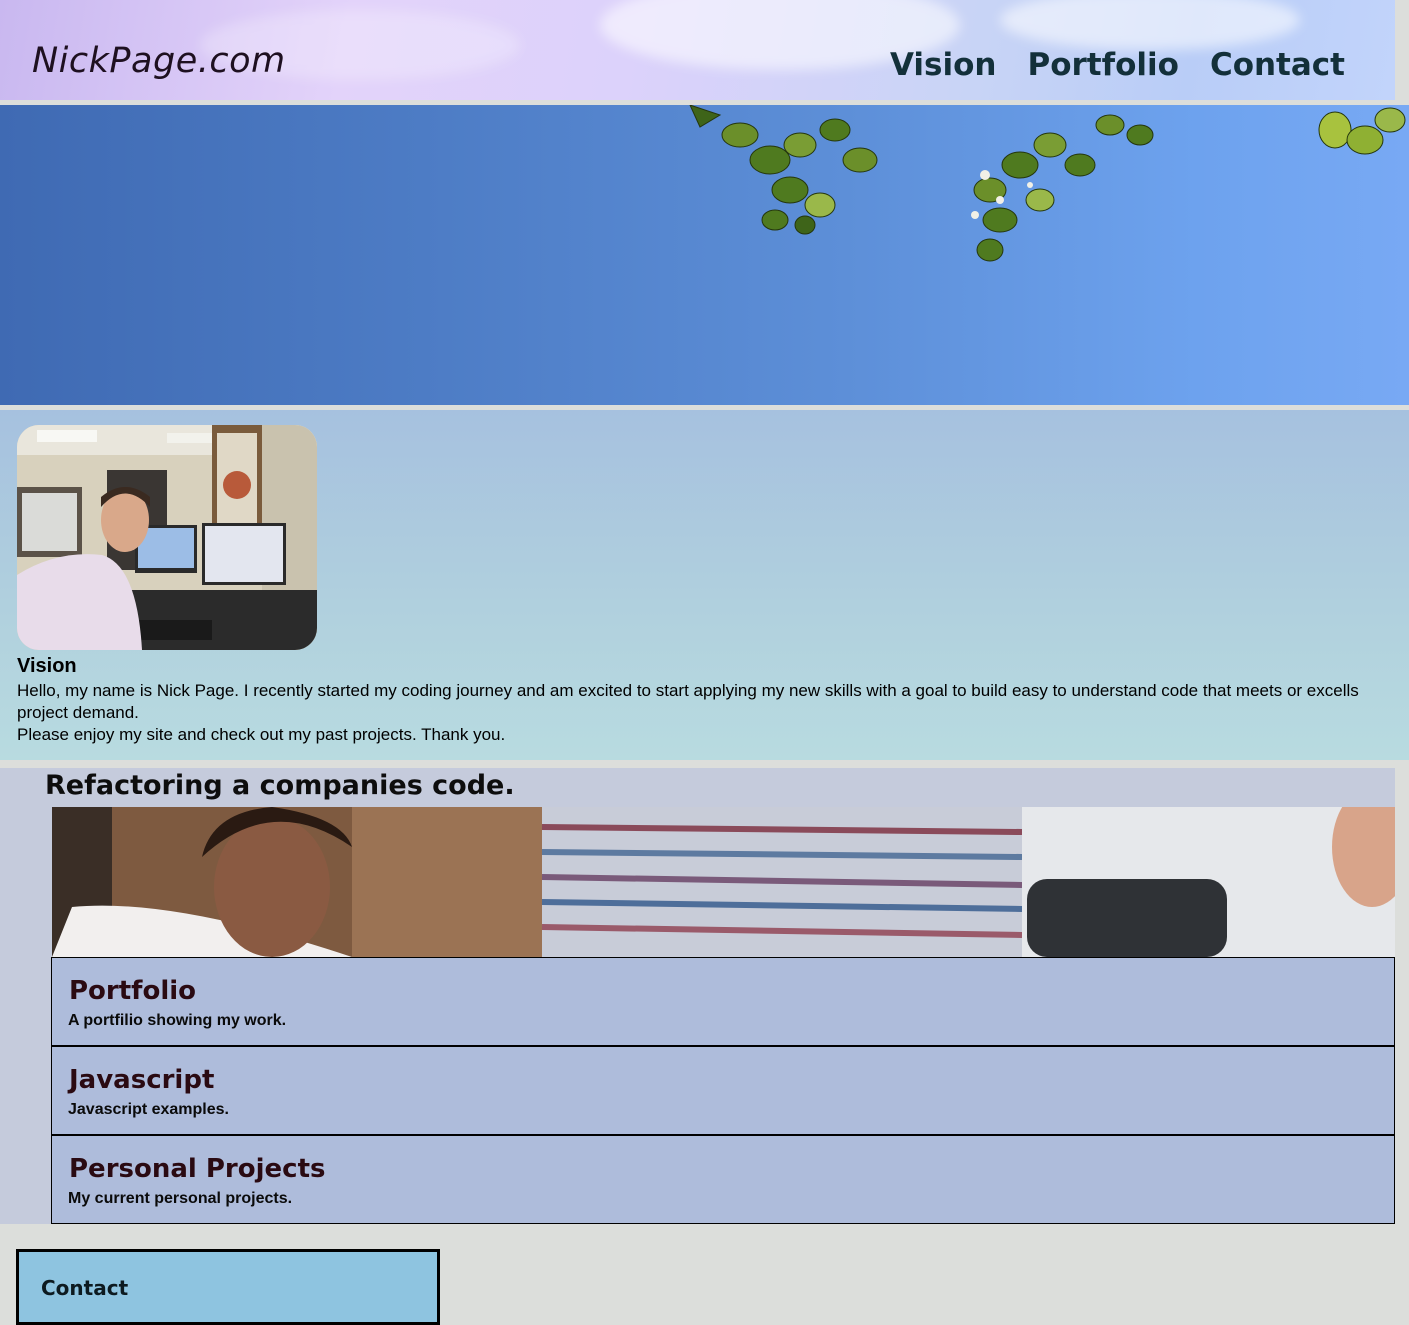 This screenshot has width=1409, height=1325. I want to click on header-cloud, so click(1150, 25).